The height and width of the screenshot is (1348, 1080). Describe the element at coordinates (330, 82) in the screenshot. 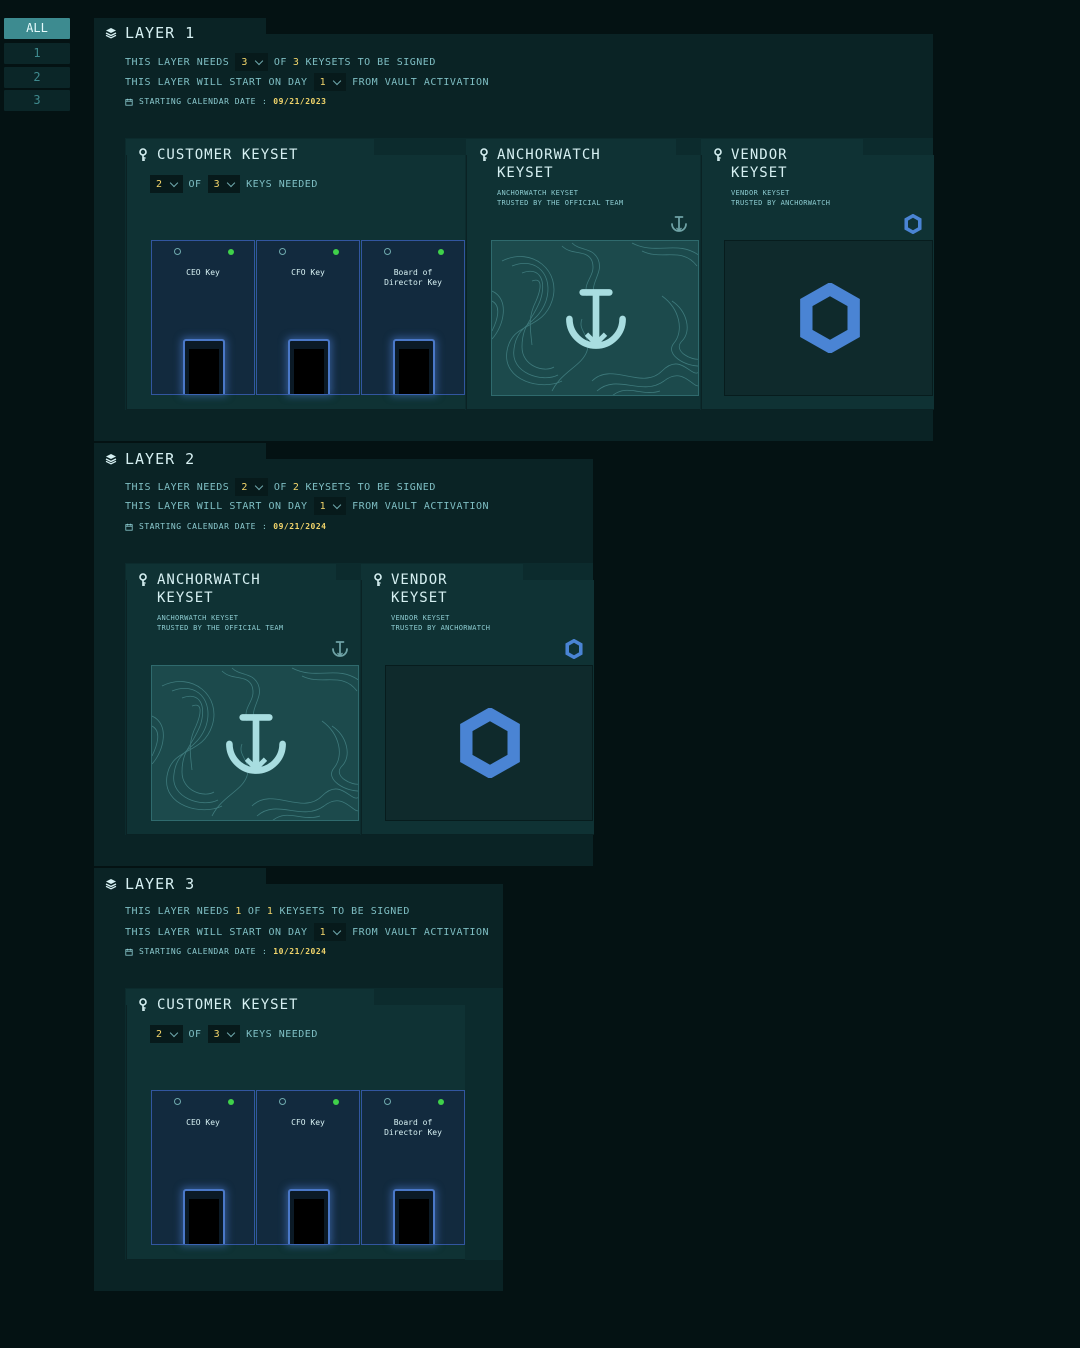

I see `layer-1-start-day-select: 1` at that location.